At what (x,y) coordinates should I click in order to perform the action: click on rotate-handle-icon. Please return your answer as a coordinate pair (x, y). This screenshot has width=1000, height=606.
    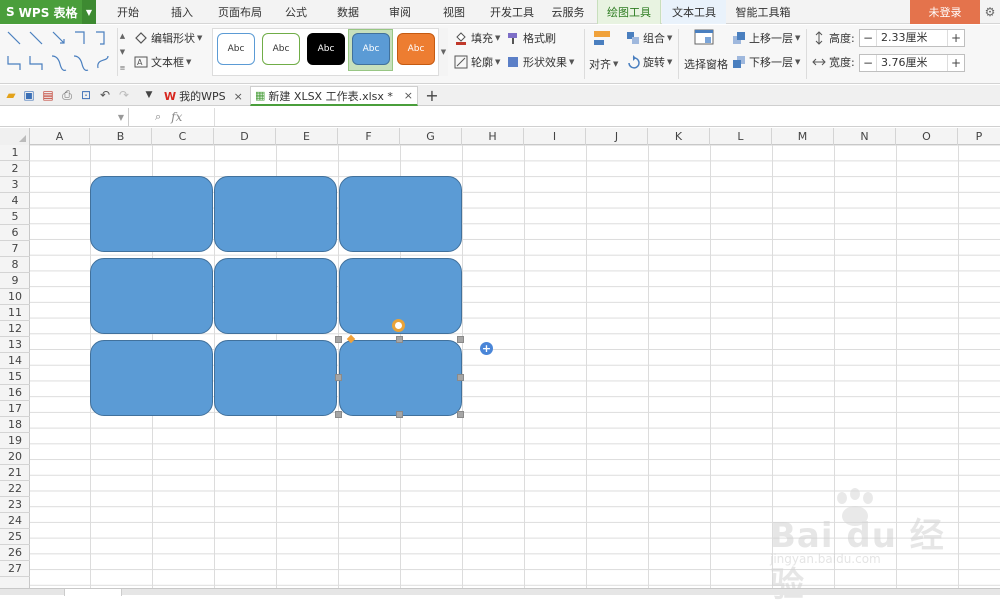
    Looking at the image, I should click on (398, 325).